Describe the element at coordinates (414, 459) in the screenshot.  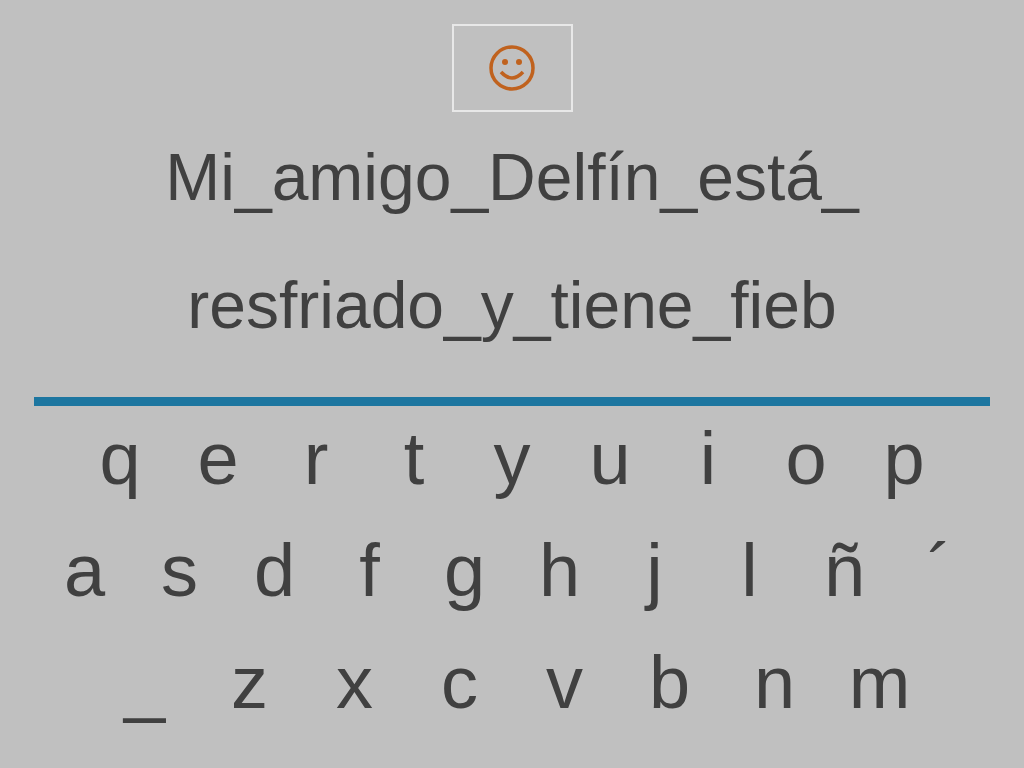
I see `letter-key: t` at that location.